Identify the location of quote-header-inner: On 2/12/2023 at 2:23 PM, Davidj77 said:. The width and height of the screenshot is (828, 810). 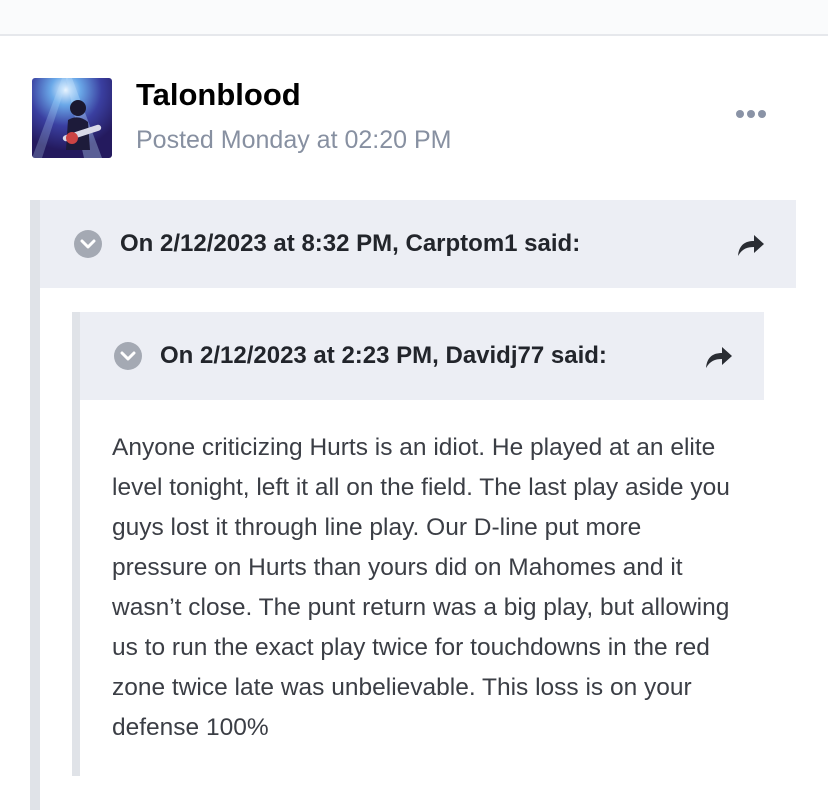
(422, 356).